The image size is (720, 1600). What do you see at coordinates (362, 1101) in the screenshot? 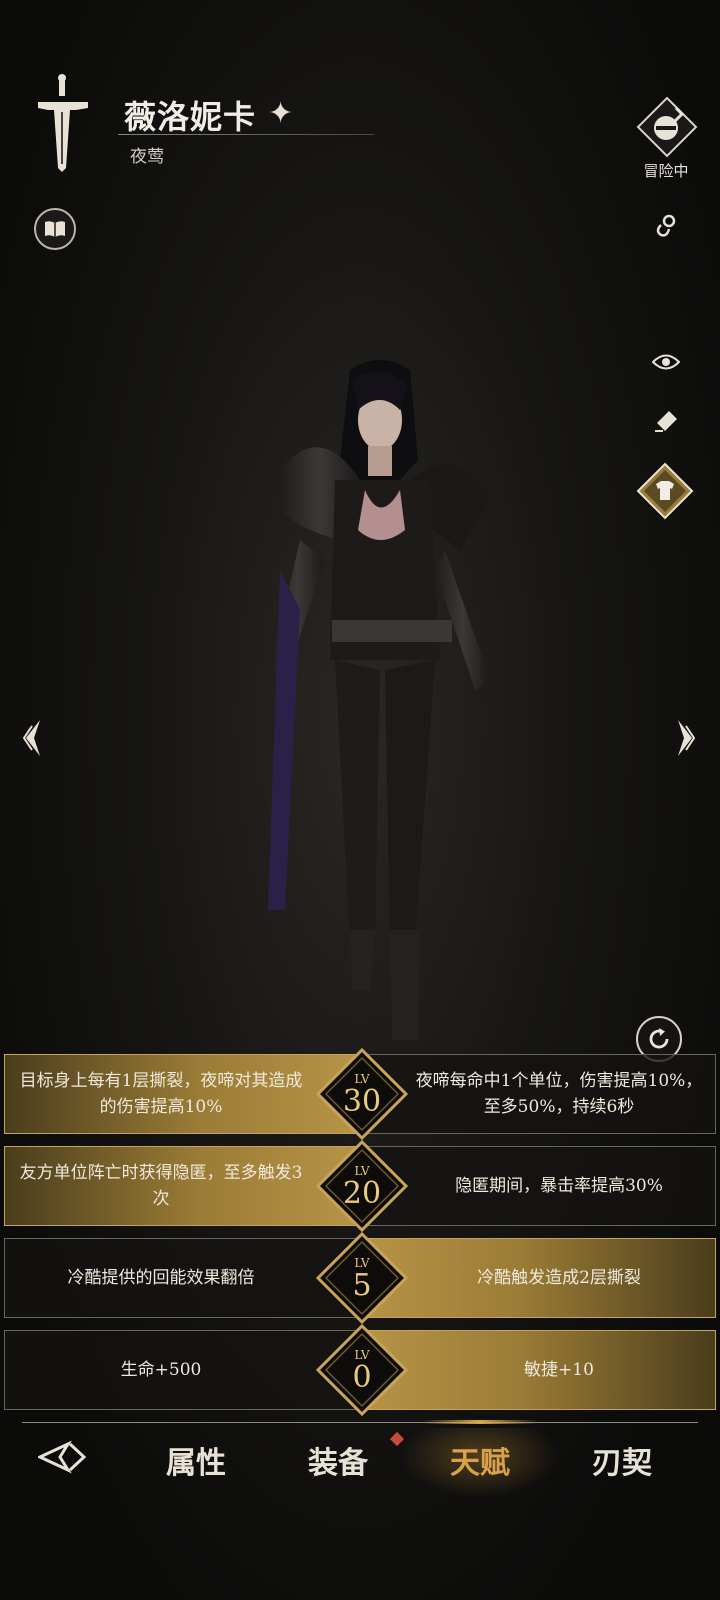
I see `level-value: 30` at bounding box center [362, 1101].